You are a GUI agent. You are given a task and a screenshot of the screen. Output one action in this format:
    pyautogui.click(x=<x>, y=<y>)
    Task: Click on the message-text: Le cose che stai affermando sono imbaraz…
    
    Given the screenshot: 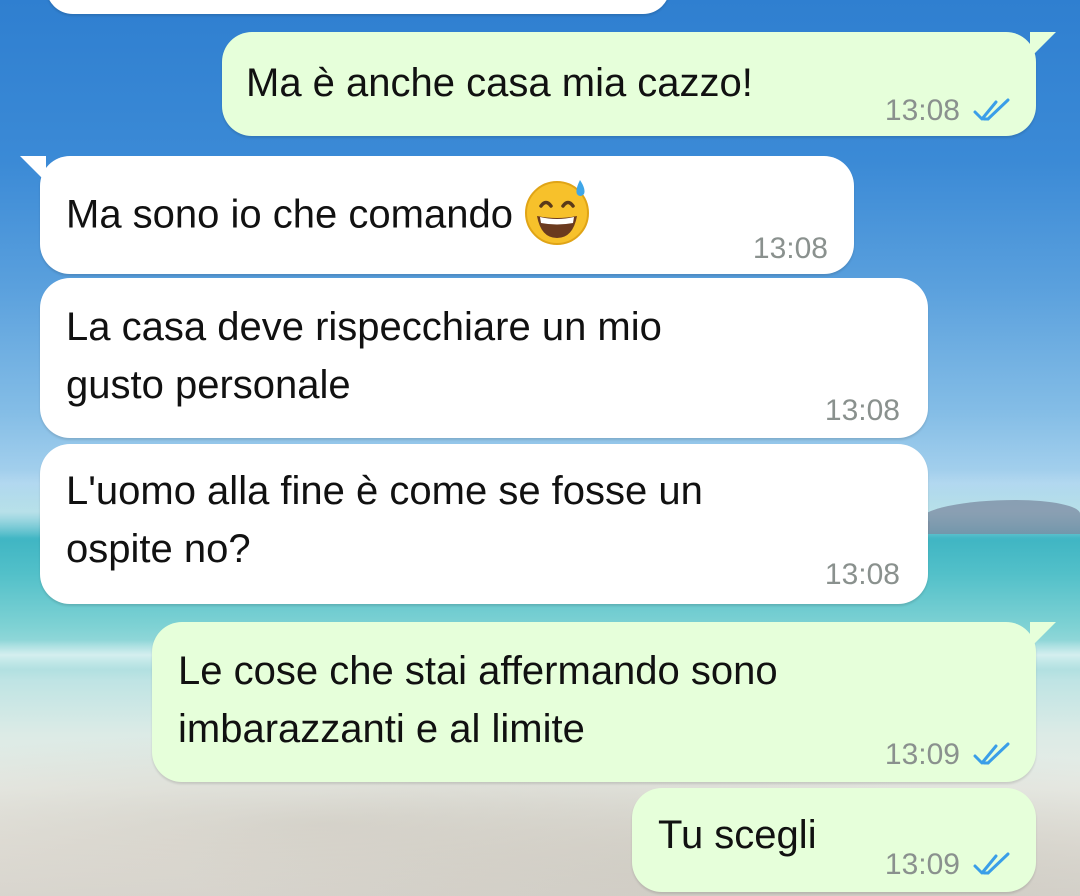 What is the action you would take?
    pyautogui.click(x=478, y=700)
    